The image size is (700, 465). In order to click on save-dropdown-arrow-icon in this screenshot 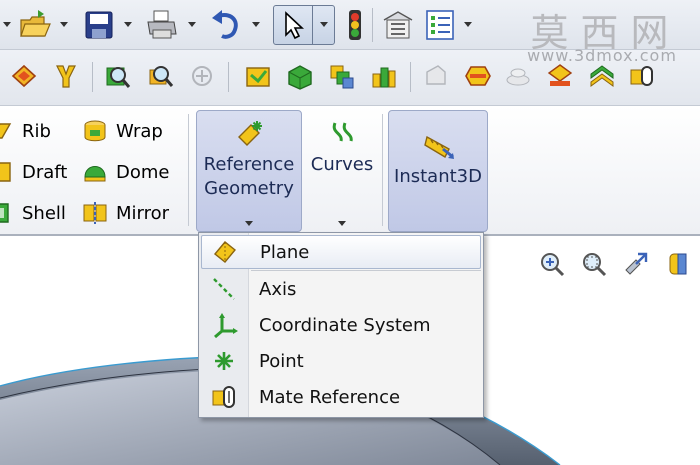, I will do `click(128, 24)`.